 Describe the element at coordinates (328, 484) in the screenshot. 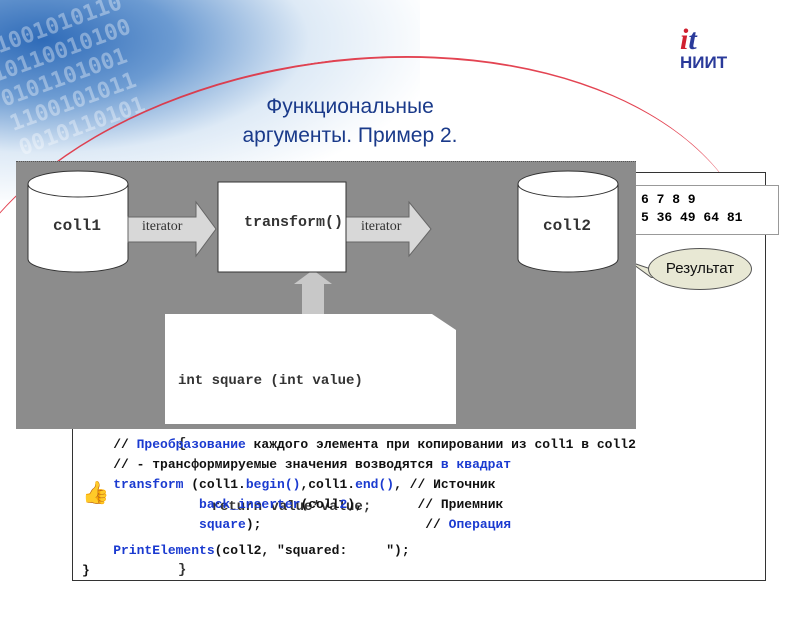

I see `code-text: ,coll1.` at that location.